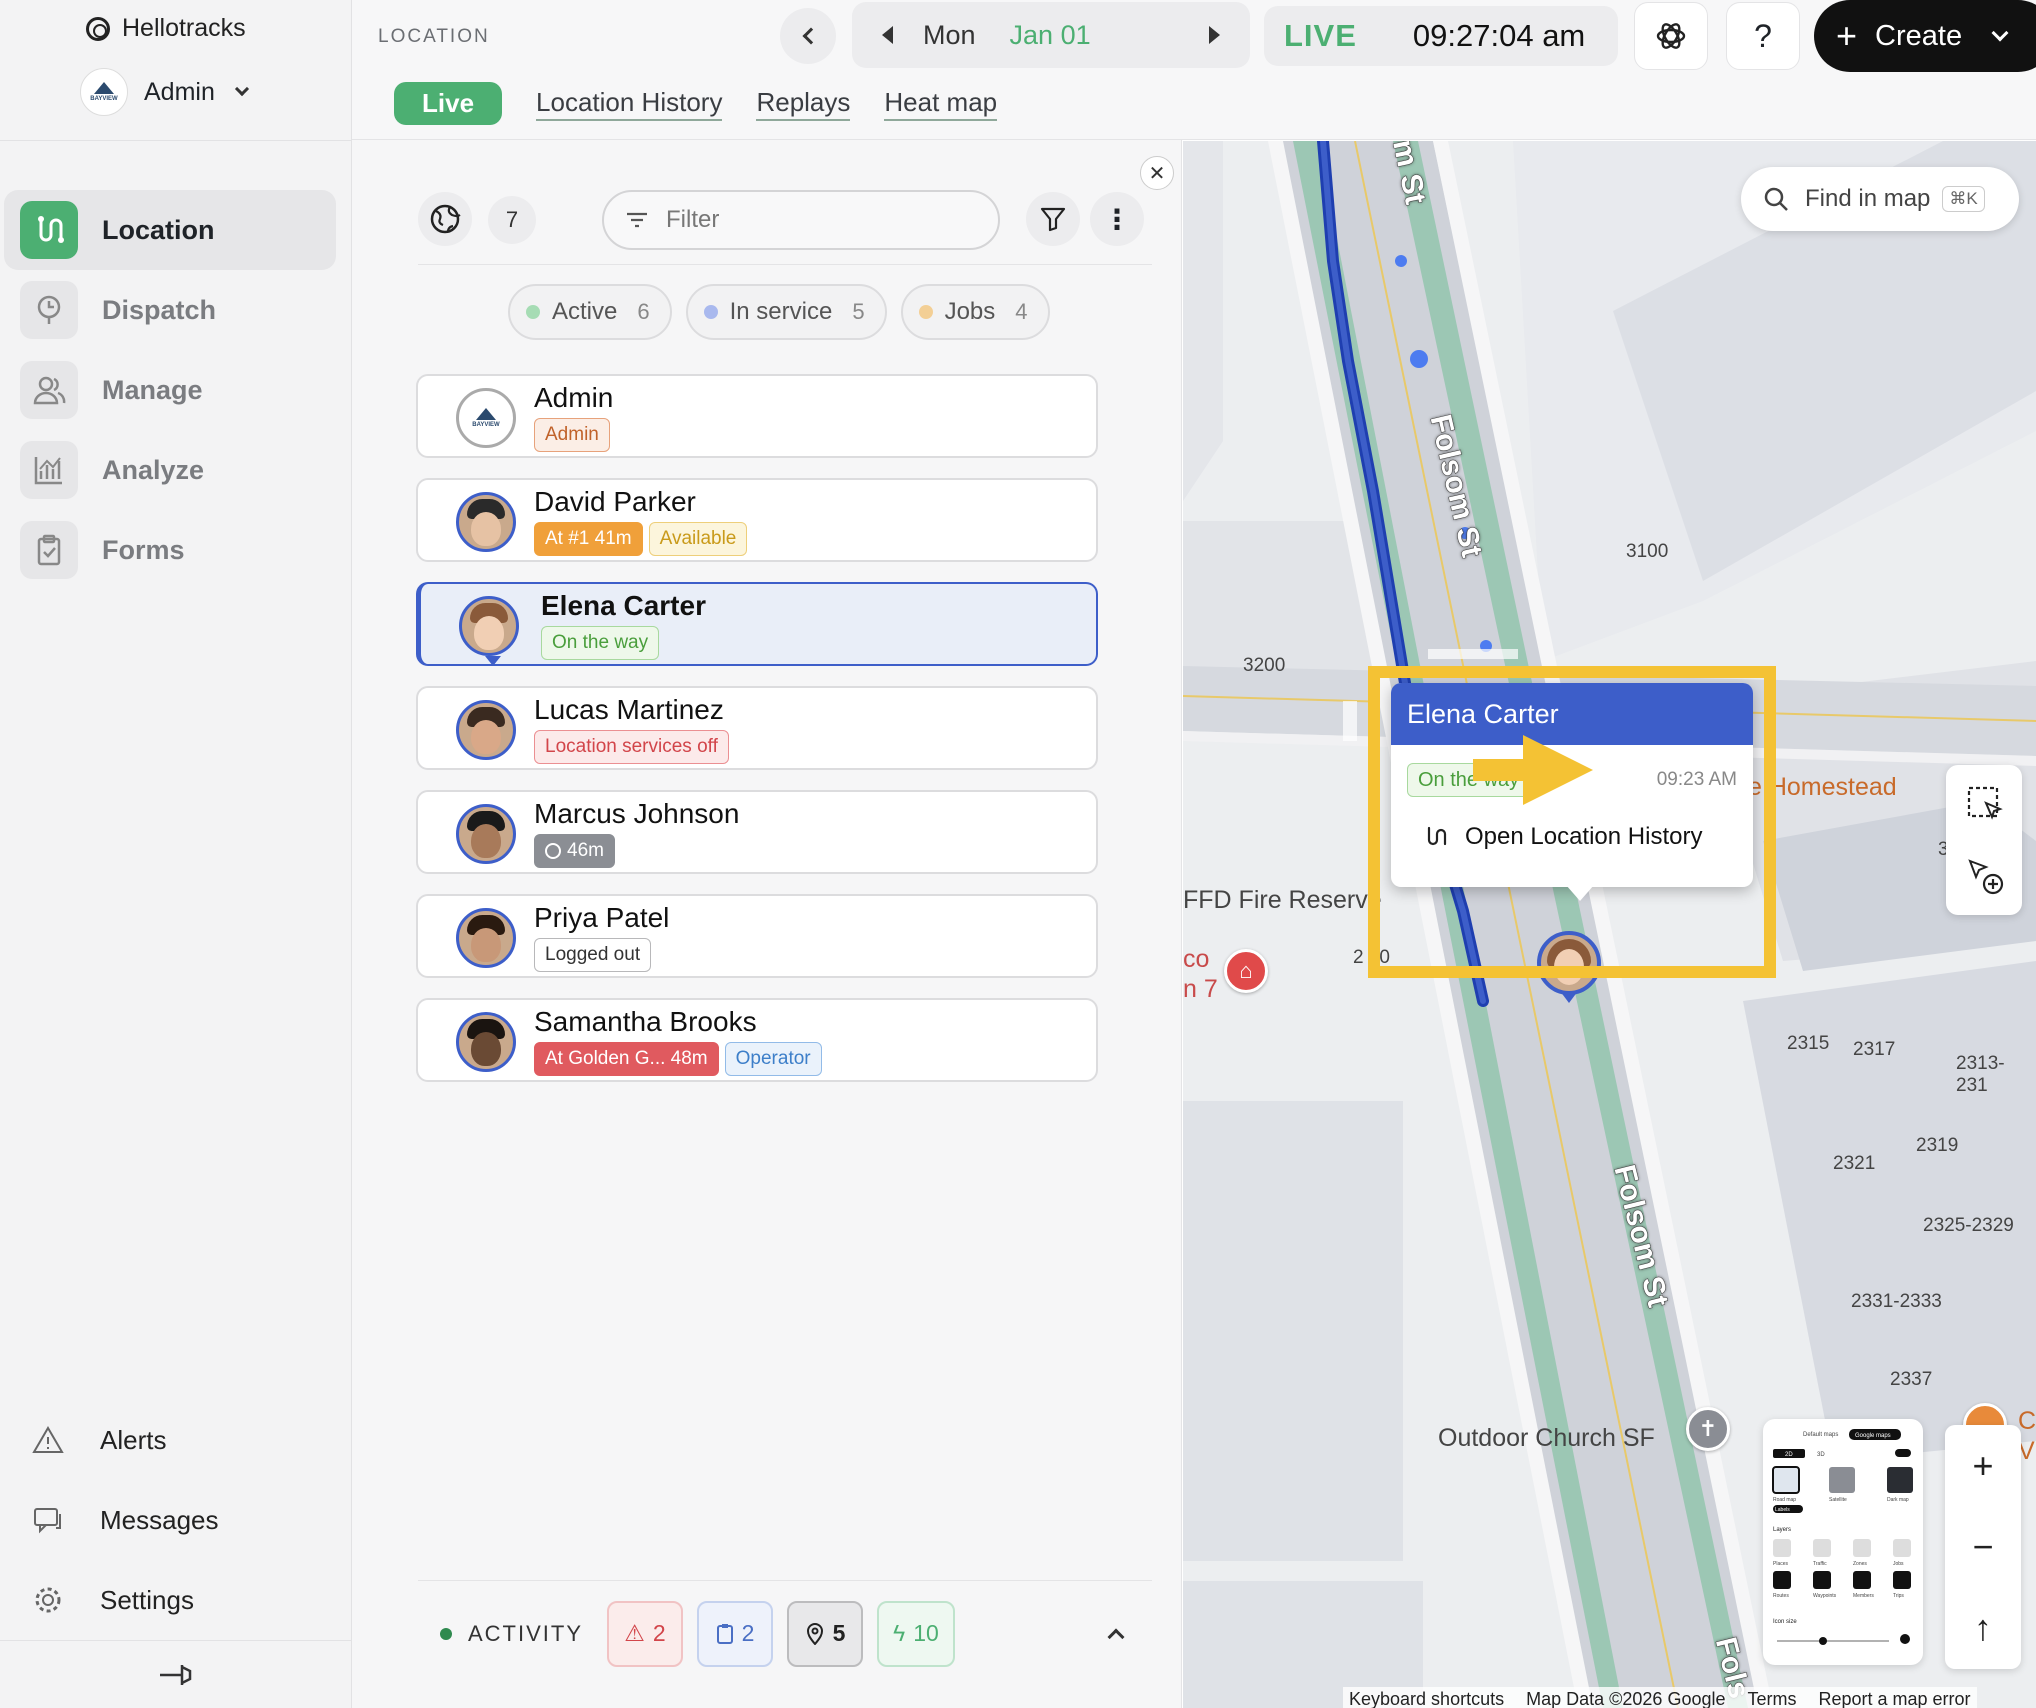 This screenshot has width=2036, height=1708. I want to click on close-panel-button: ✕, so click(1157, 173).